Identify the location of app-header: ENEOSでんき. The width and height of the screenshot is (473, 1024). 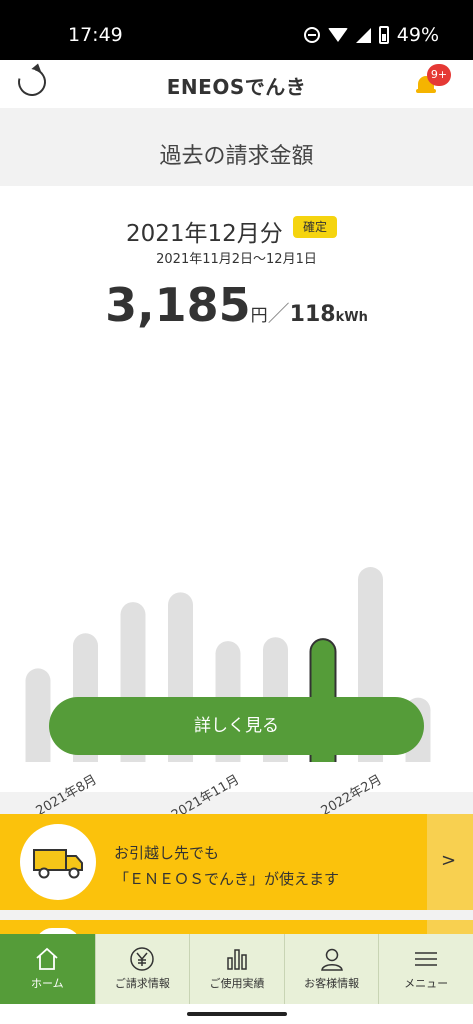
(236, 84).